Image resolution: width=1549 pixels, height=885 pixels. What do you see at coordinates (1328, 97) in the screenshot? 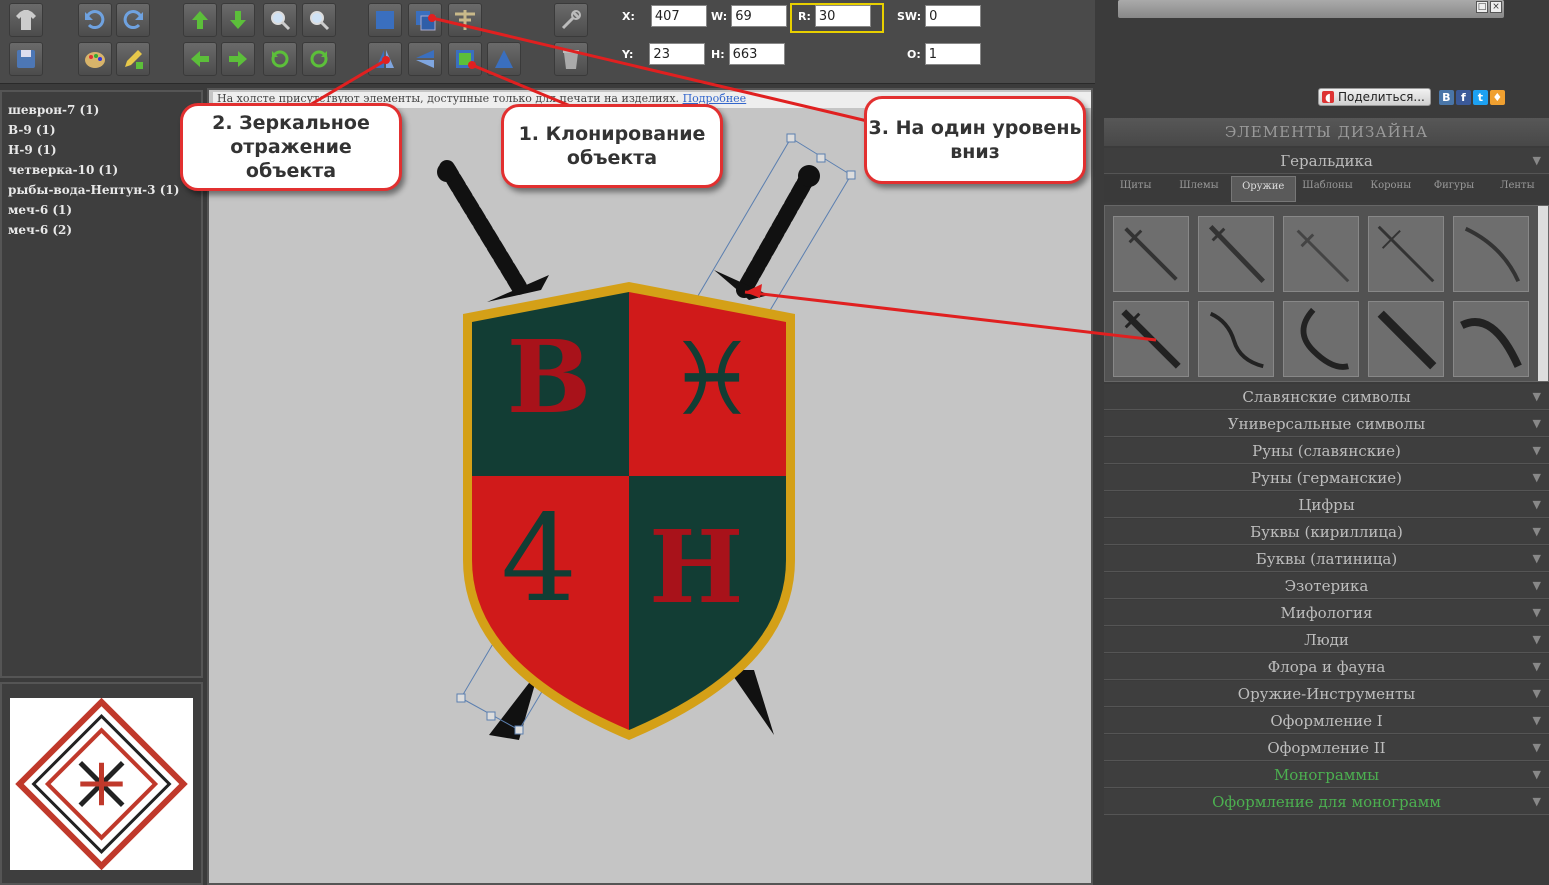
I see `share-icon: ◖` at bounding box center [1328, 97].